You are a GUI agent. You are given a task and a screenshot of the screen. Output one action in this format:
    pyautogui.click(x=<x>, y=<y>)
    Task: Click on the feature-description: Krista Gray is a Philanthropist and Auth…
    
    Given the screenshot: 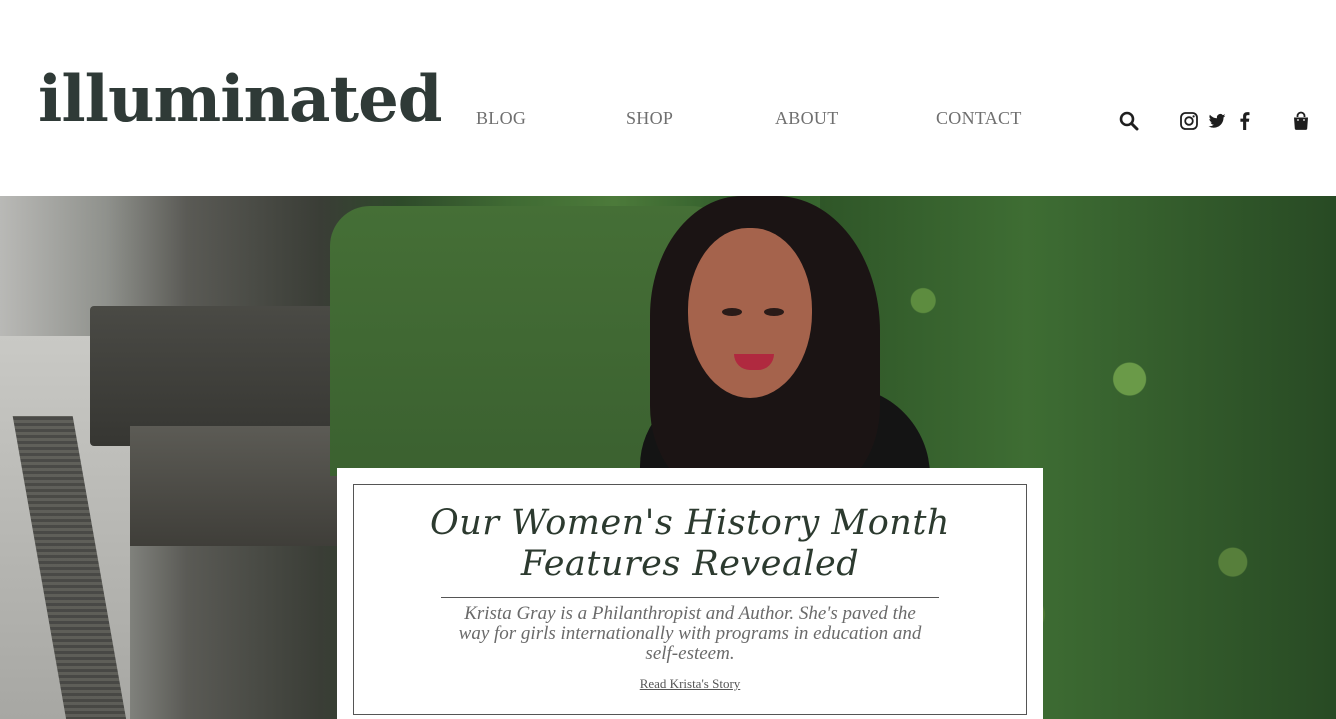 What is the action you would take?
    pyautogui.click(x=690, y=633)
    